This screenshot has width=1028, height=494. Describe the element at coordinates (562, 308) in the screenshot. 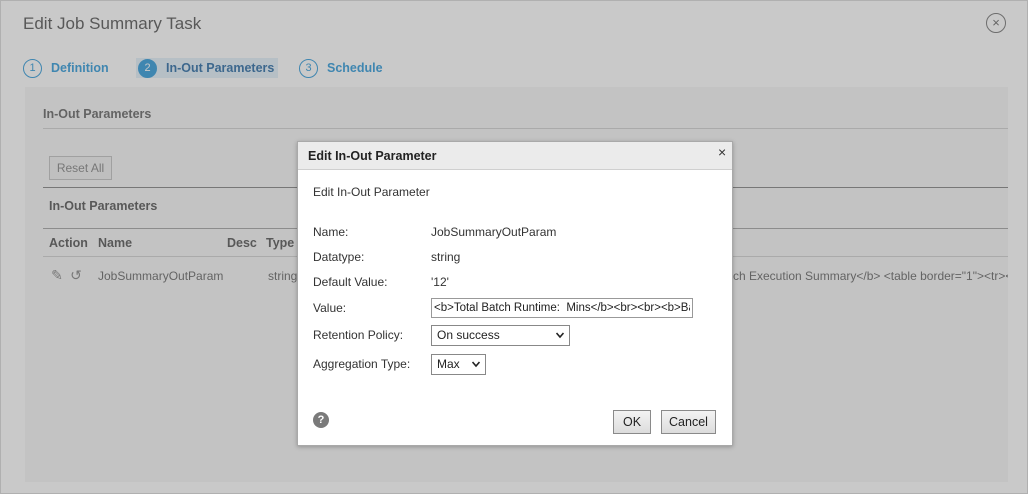

I see `value-input` at that location.